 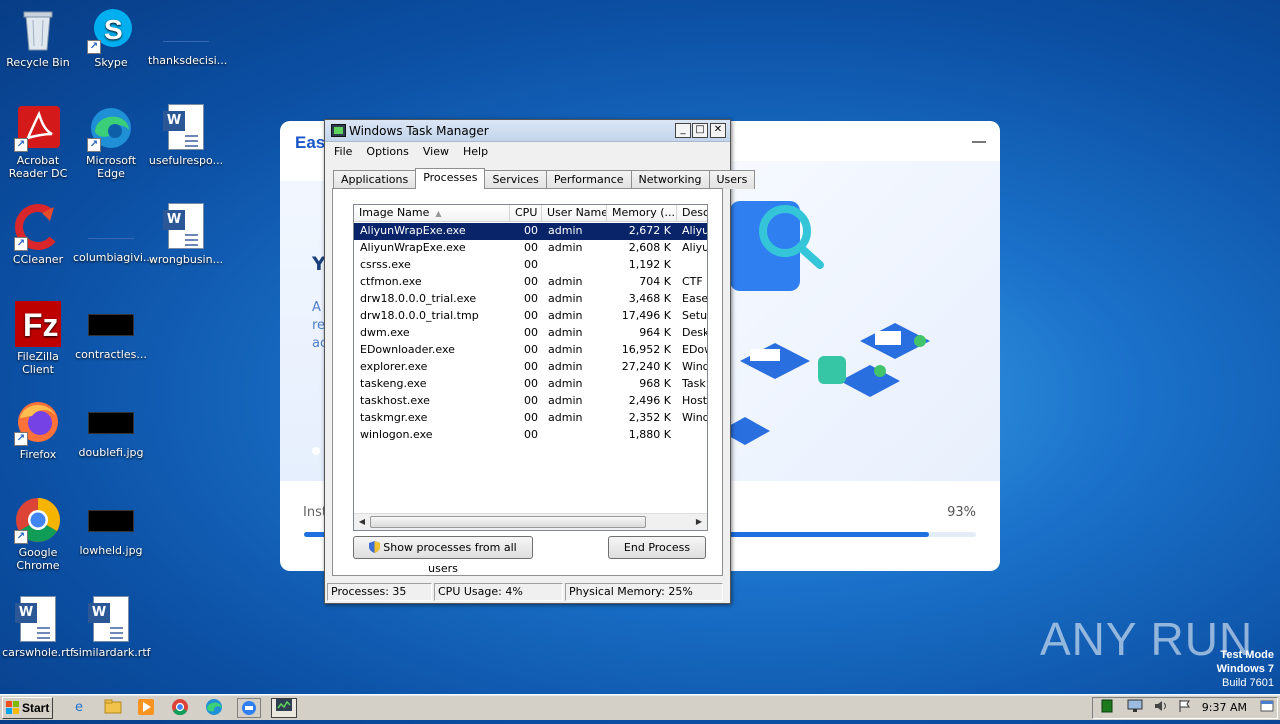 I want to click on table-row: AliyunWrapExe.exe 00 admin 2,608 K Aliyu, so click(x=530, y=248).